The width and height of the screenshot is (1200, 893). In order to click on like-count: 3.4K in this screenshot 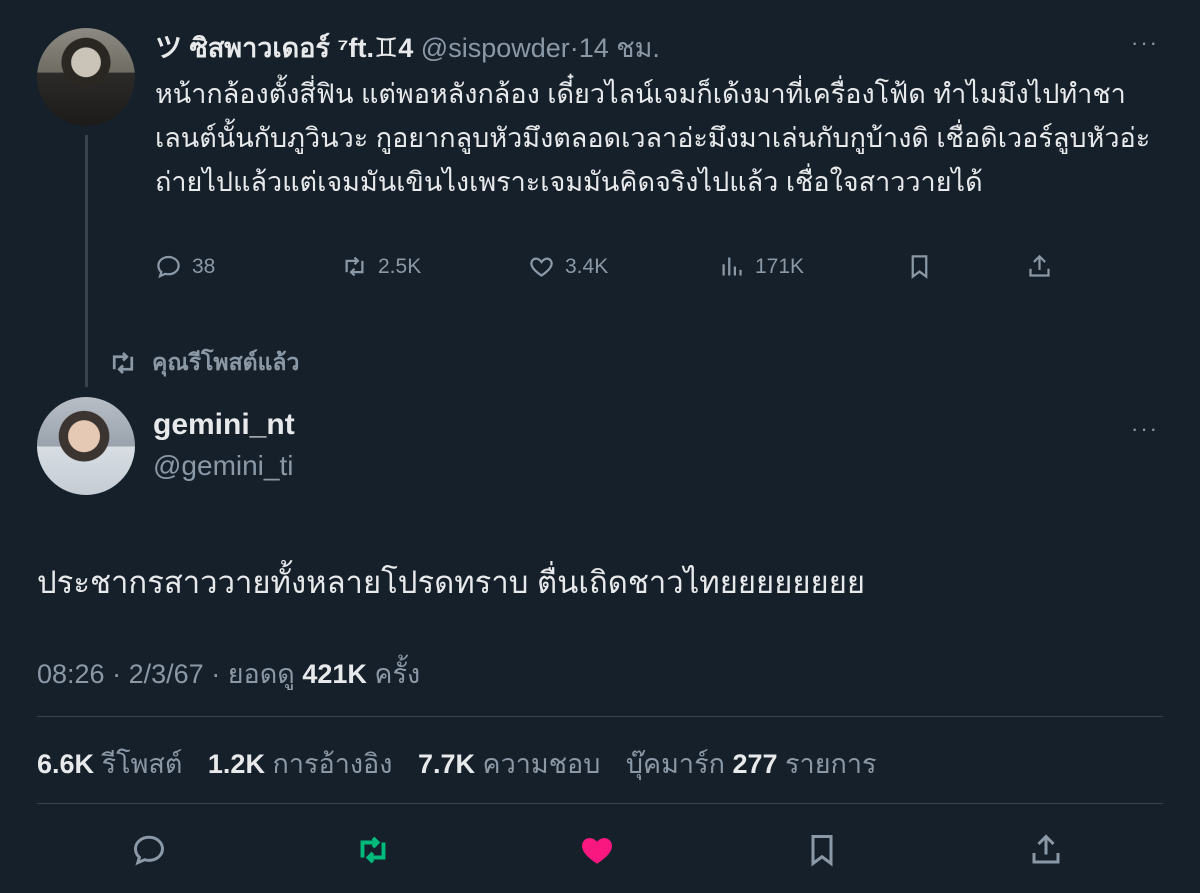, I will do `click(587, 266)`.